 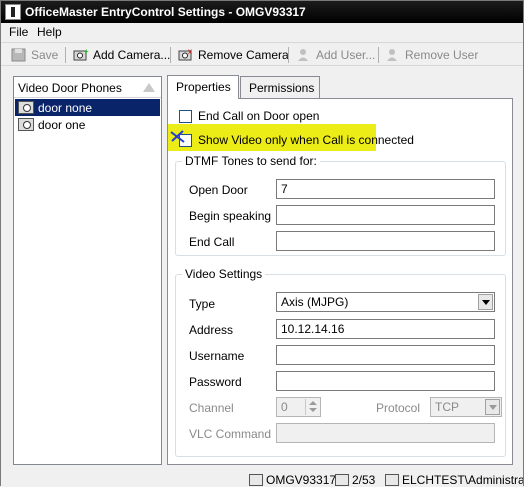 I want to click on end-call-checkbox, so click(x=185, y=116).